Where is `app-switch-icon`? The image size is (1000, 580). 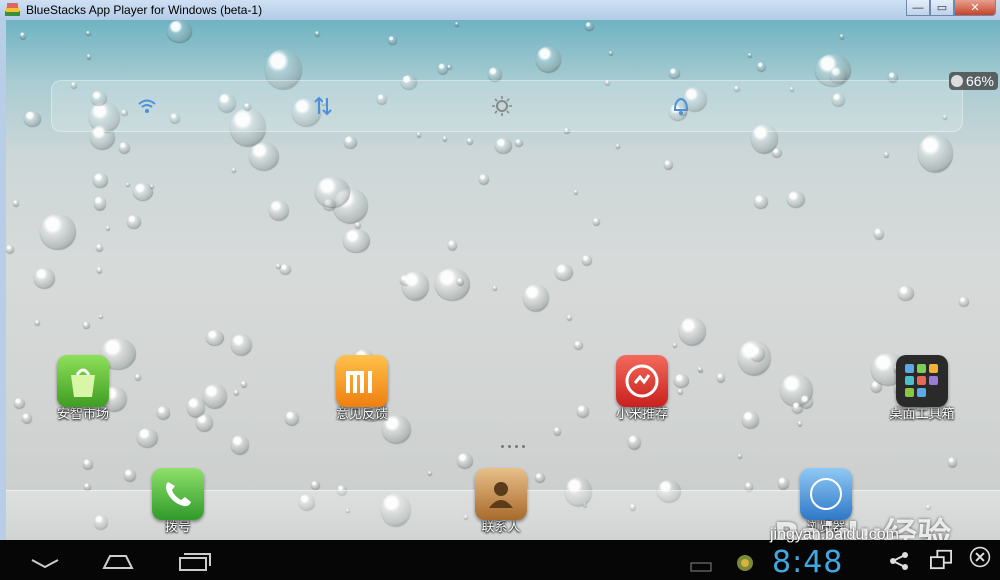 app-switch-icon is located at coordinates (745, 563).